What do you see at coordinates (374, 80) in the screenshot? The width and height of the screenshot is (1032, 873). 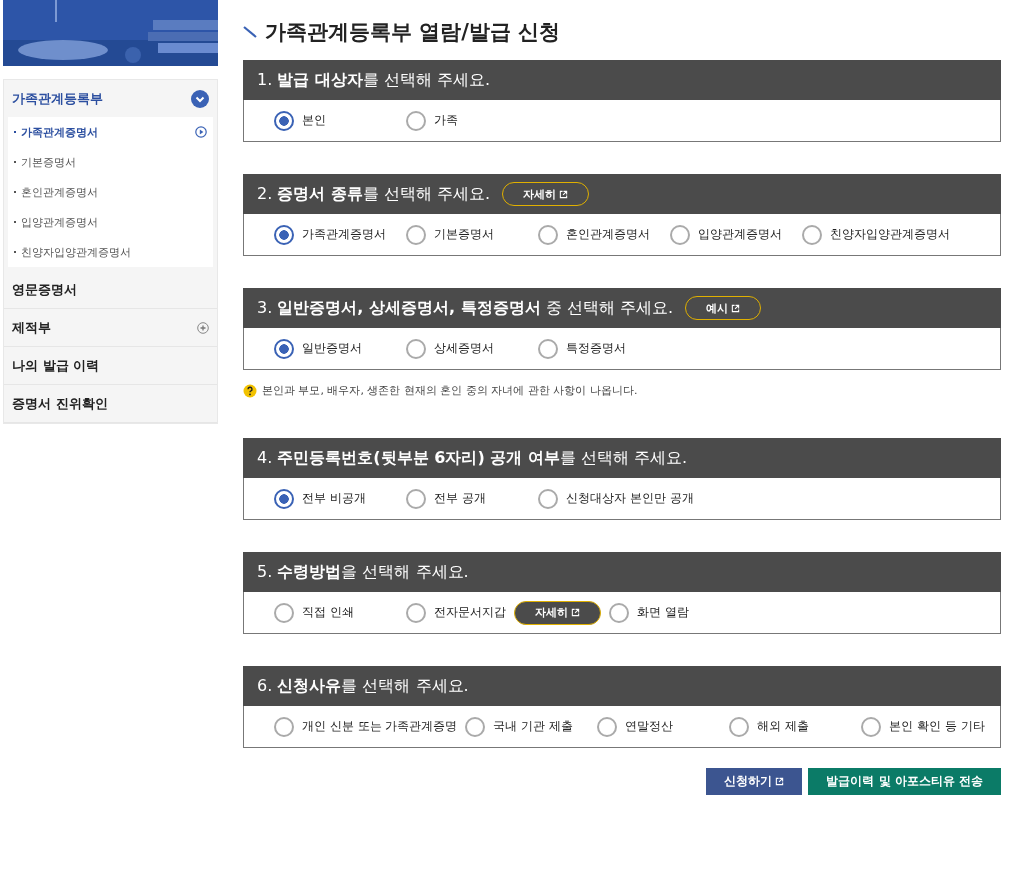 I see `section-title: 1. 발급 대상자를 선택해 주세요.` at bounding box center [374, 80].